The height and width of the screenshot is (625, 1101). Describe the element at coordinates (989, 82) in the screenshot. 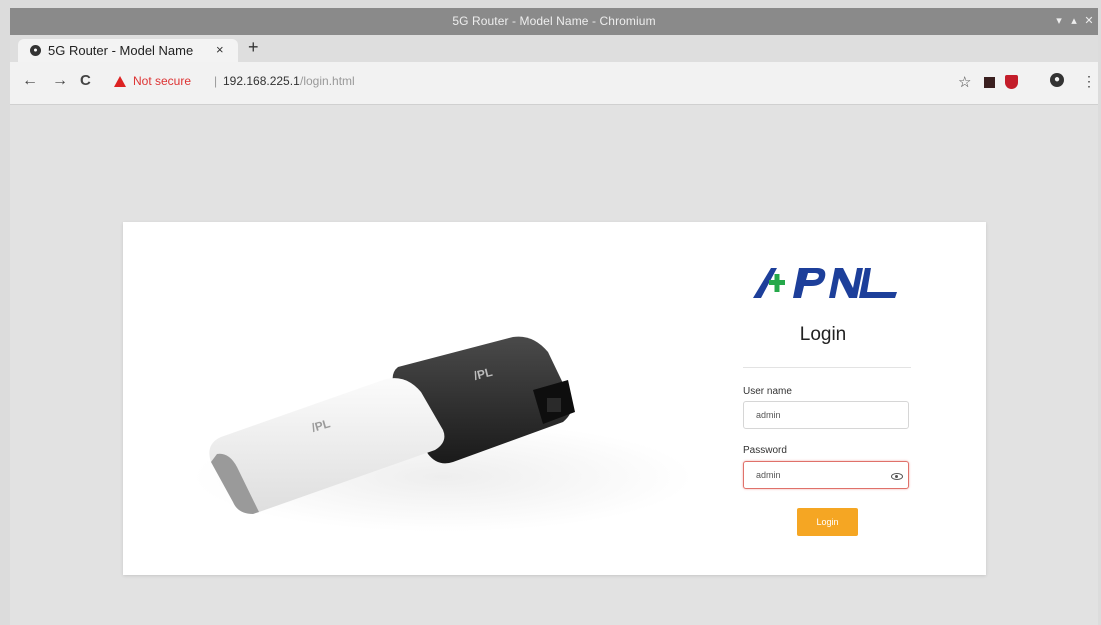

I see `extension-icon` at that location.